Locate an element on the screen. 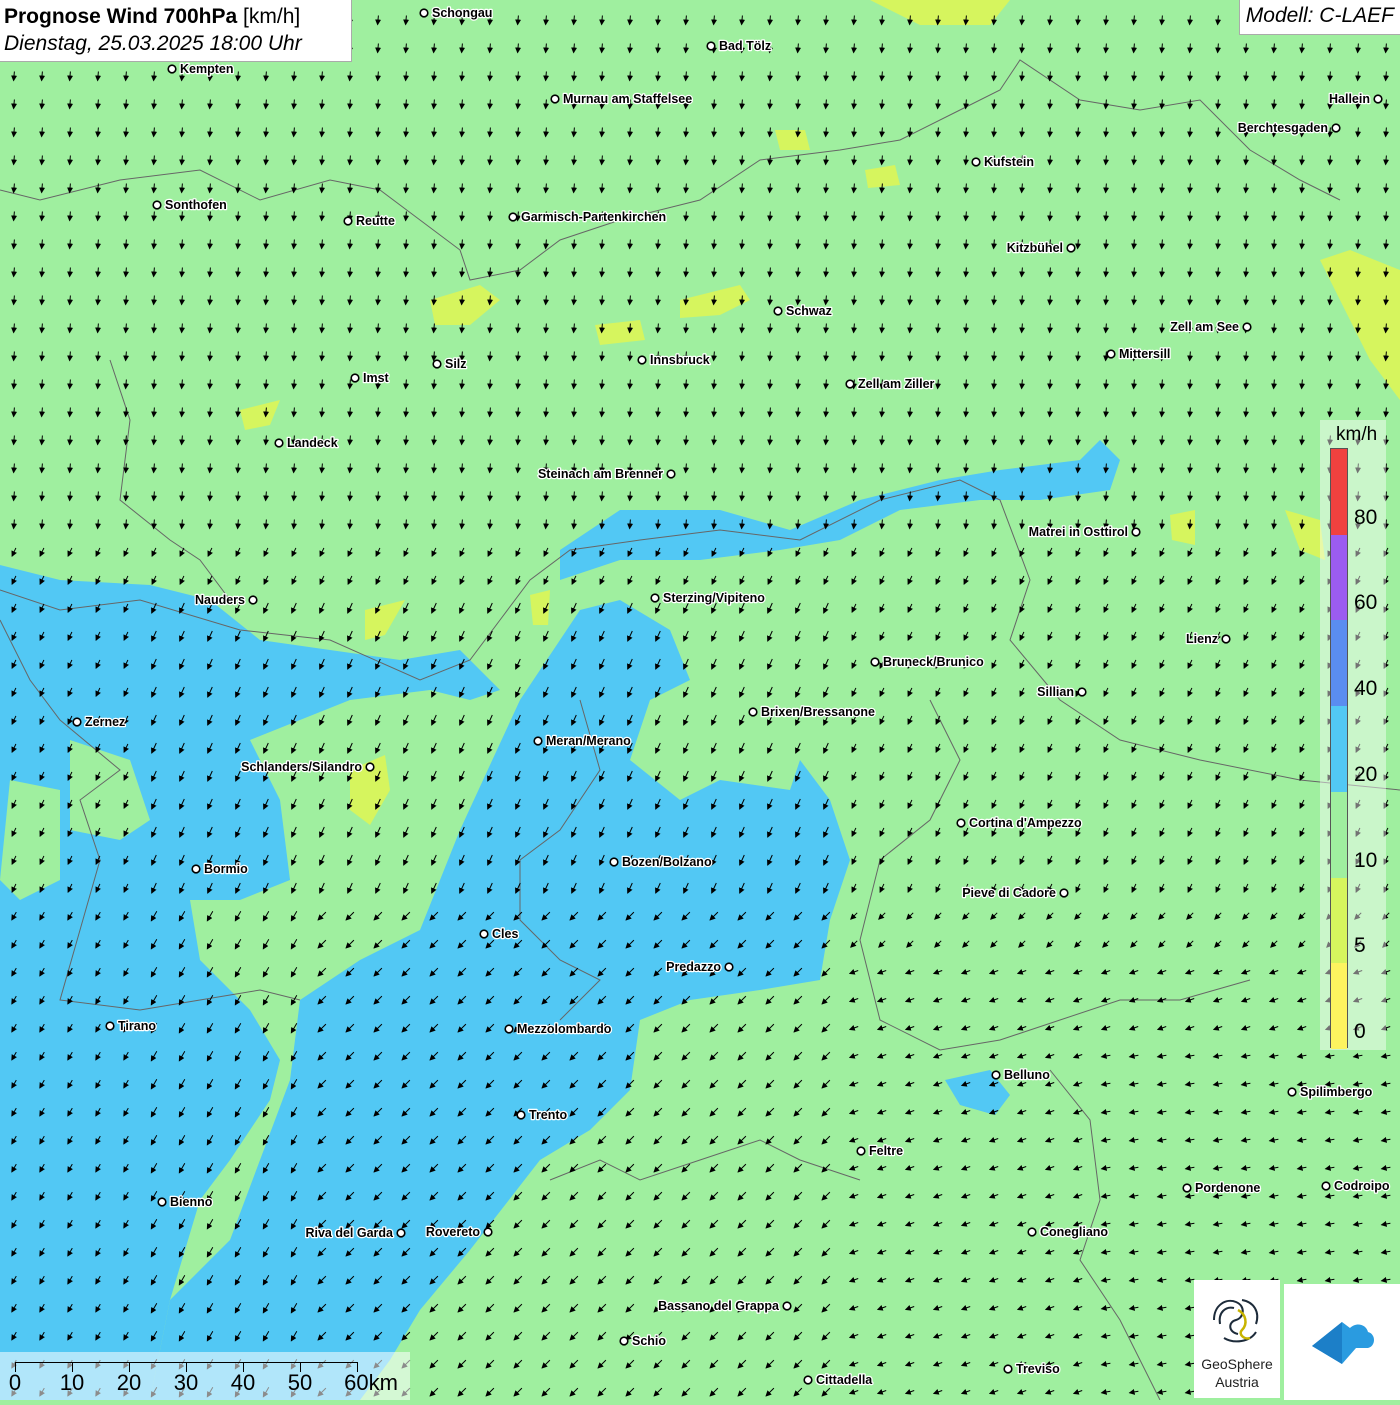  city-label: Treviso is located at coordinates (1038, 1369).